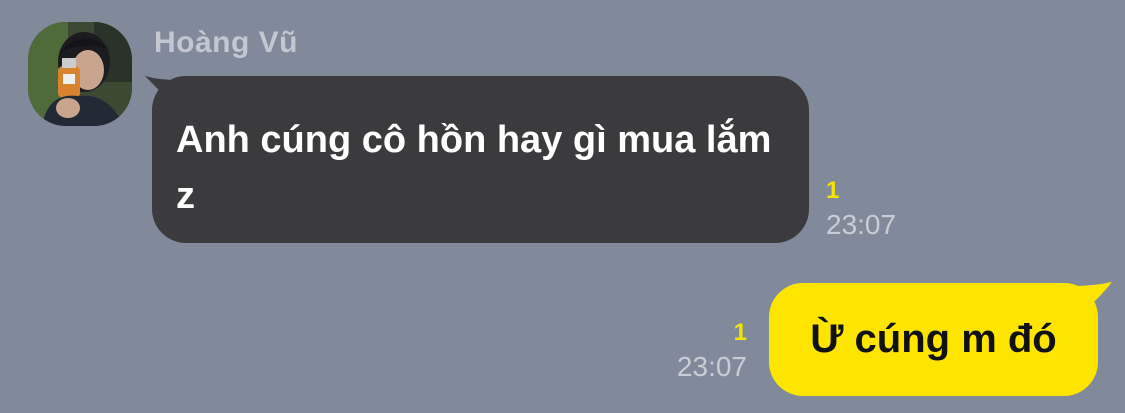 The width and height of the screenshot is (1125, 413). I want to click on outgoing-message-bubble: Ừ cúng m đó, so click(933, 339).